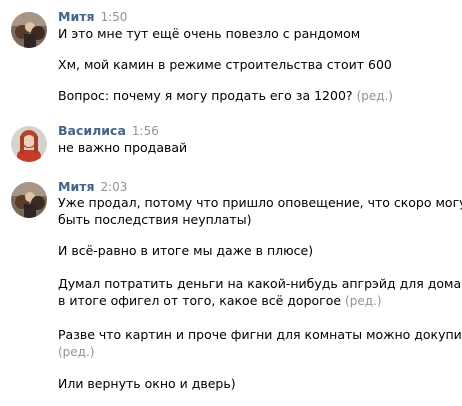 The height and width of the screenshot is (406, 462). I want to click on message-header: Василиса 1:56, so click(108, 131).